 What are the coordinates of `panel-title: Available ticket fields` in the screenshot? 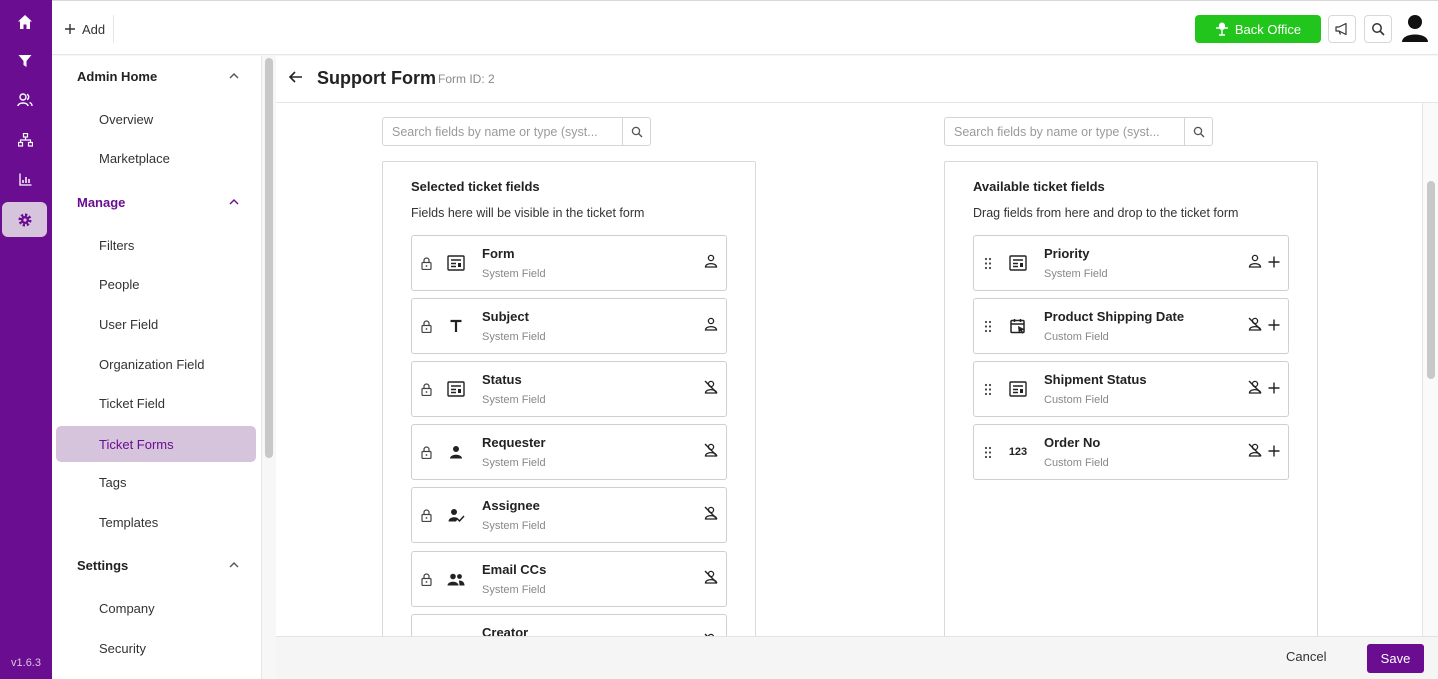 It's located at (1039, 186).